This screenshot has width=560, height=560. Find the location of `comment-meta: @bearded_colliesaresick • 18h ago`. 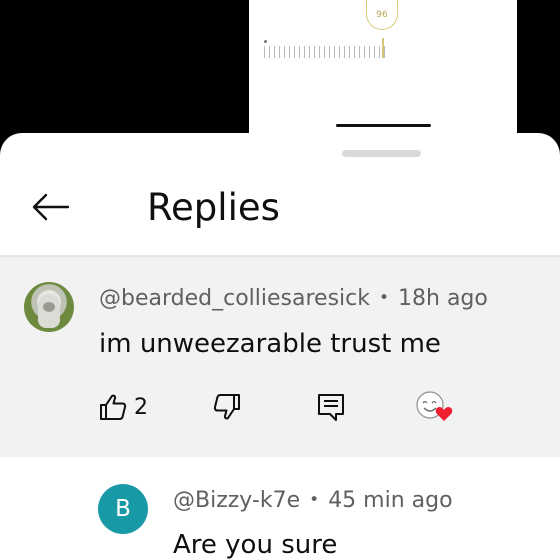

comment-meta: @bearded_colliesaresick • 18h ago is located at coordinates (293, 298).